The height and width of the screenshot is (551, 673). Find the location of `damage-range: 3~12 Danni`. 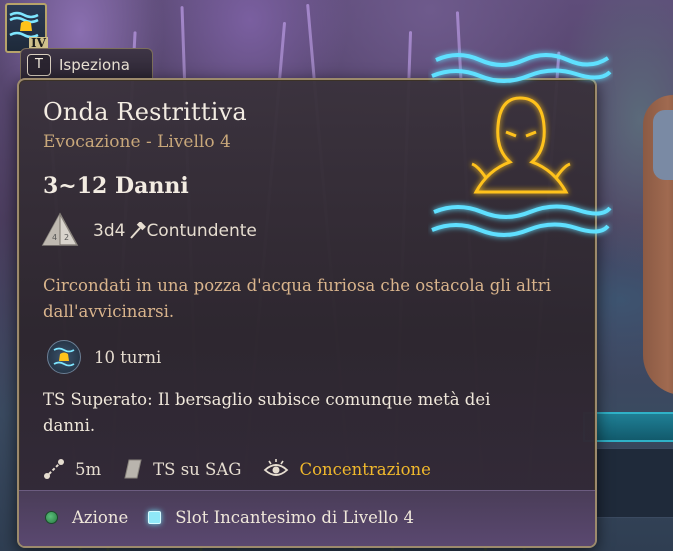

damage-range: 3~12 Danni is located at coordinates (116, 186).